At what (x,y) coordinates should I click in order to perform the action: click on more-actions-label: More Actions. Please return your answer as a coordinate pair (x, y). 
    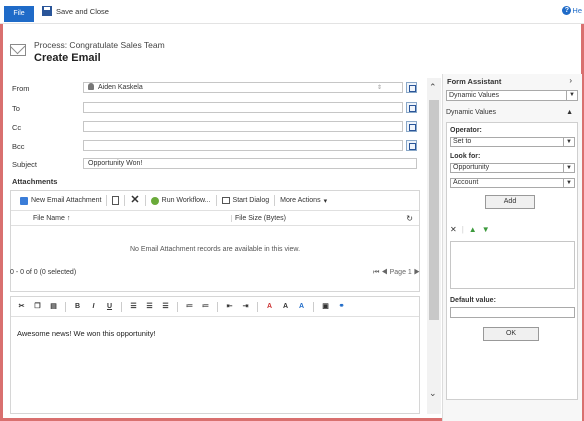
    Looking at the image, I should click on (300, 200).